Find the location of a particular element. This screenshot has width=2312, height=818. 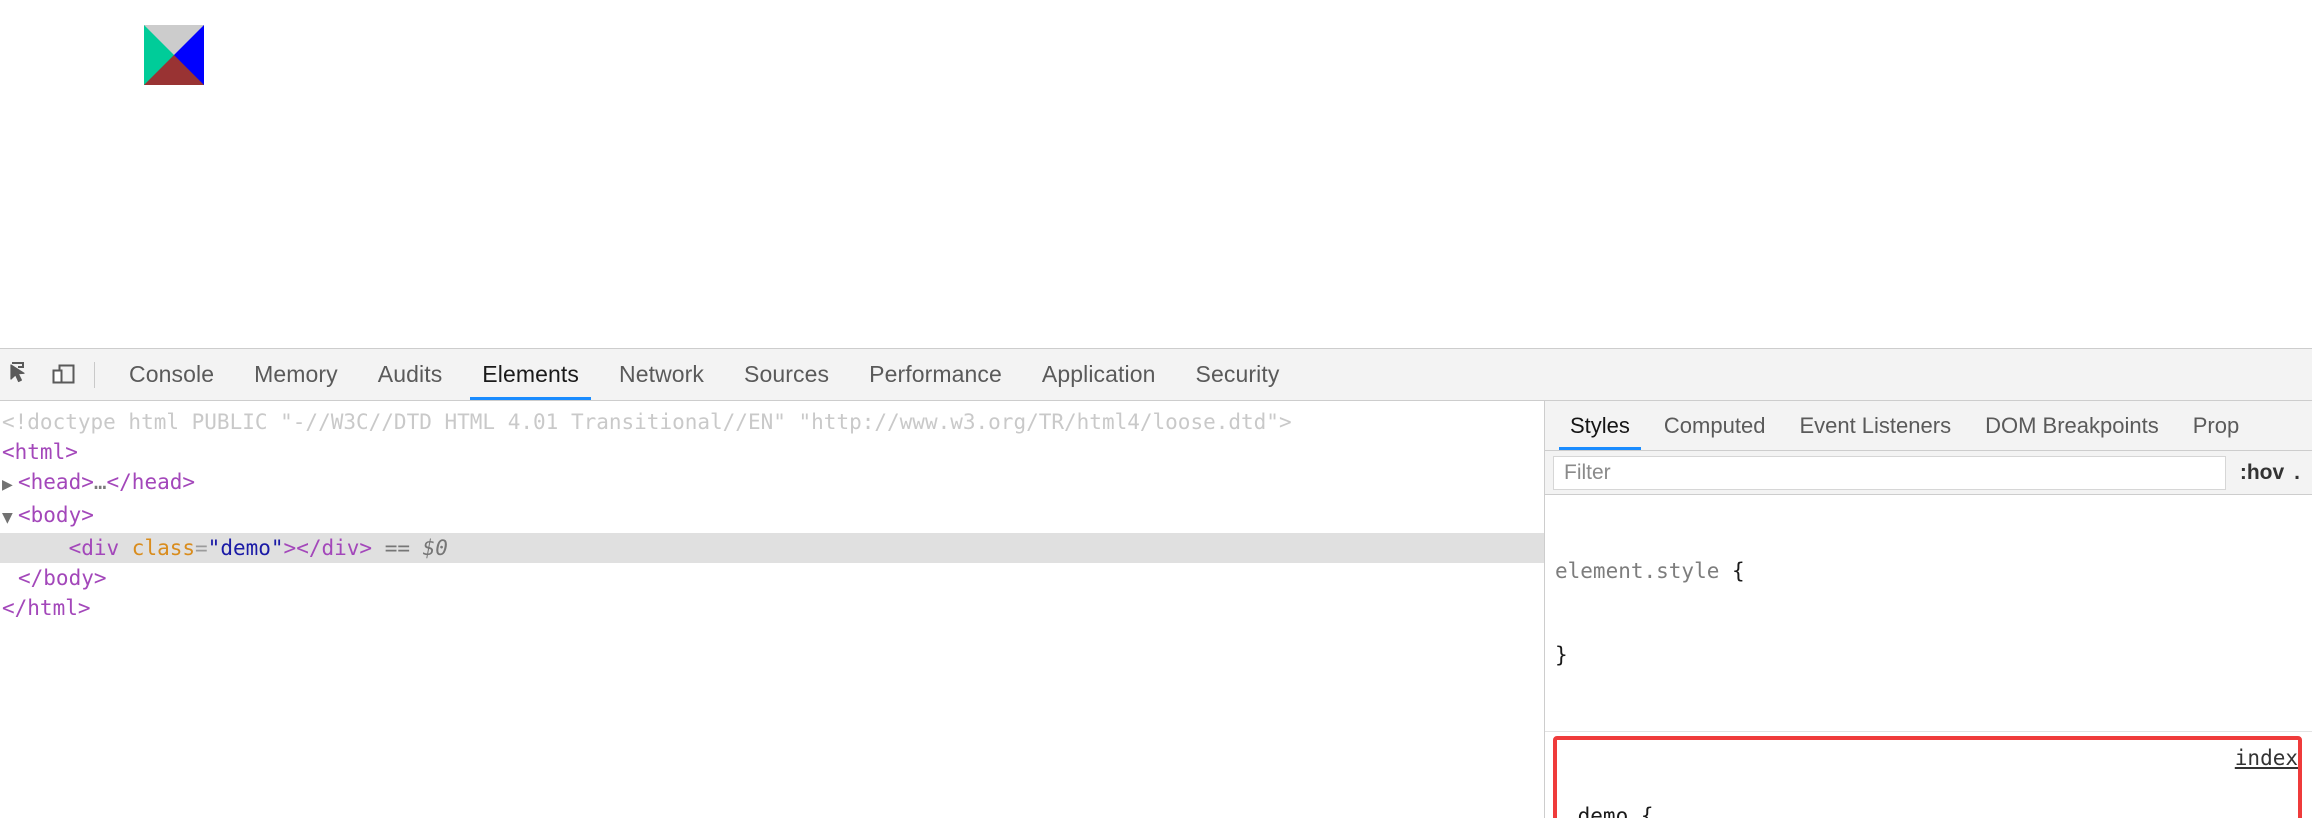

tab-computed: Computed is located at coordinates (1715, 425).